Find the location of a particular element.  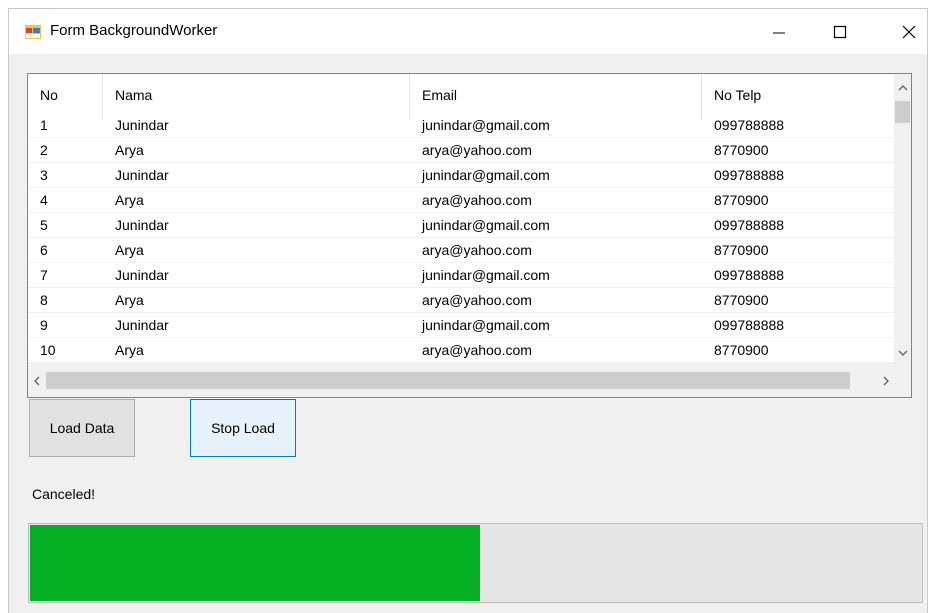

cell-no: 10 is located at coordinates (42, 350).